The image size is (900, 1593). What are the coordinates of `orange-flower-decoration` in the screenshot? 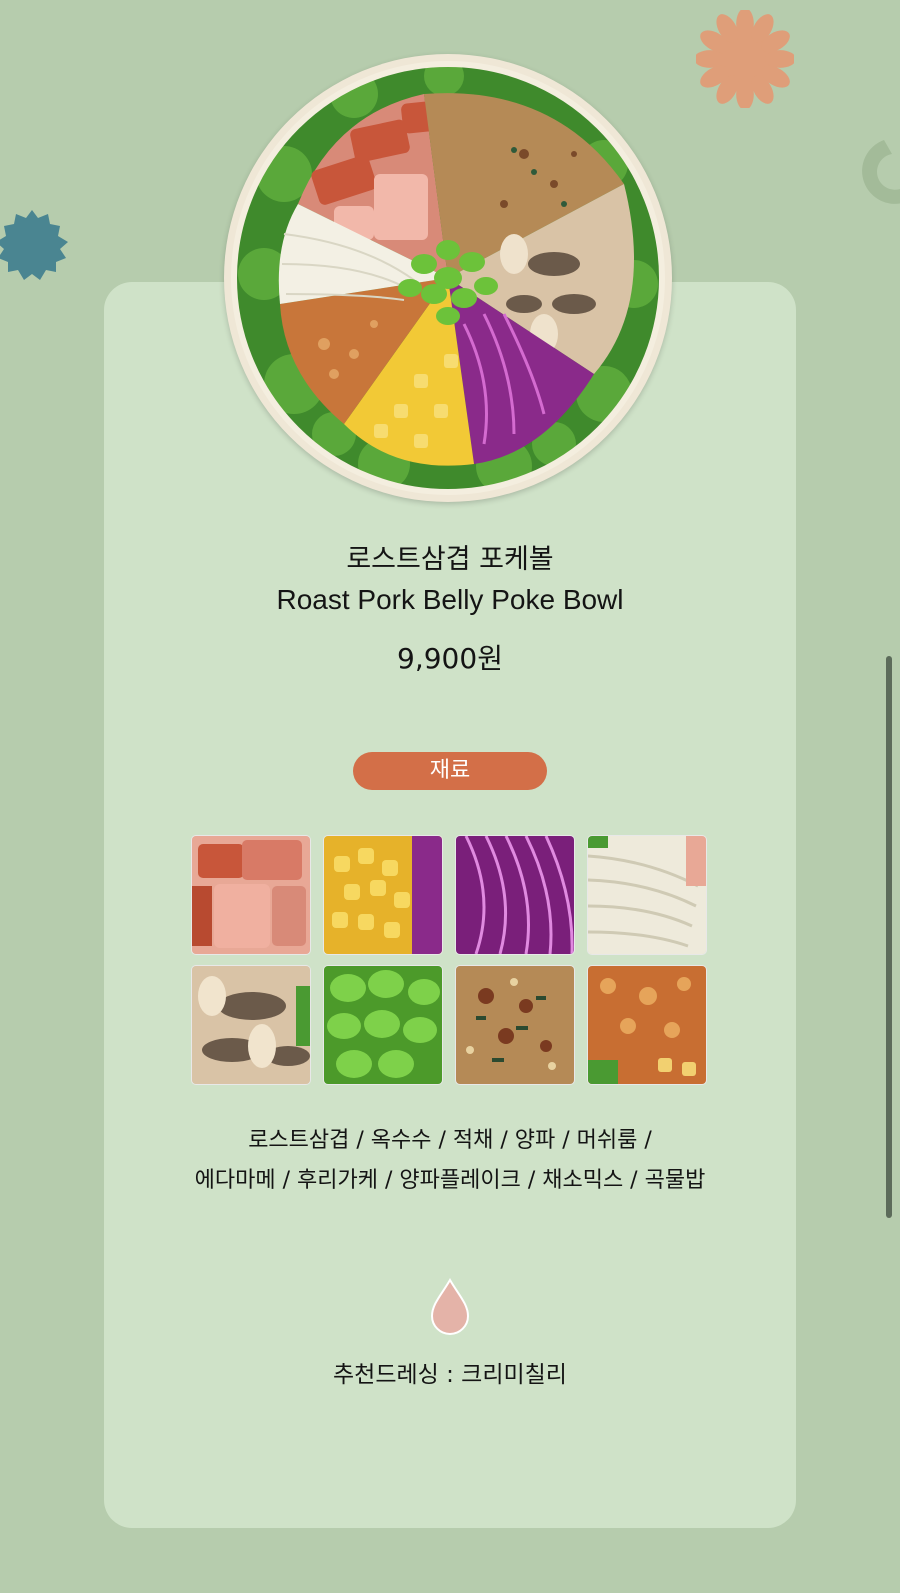 It's located at (745, 59).